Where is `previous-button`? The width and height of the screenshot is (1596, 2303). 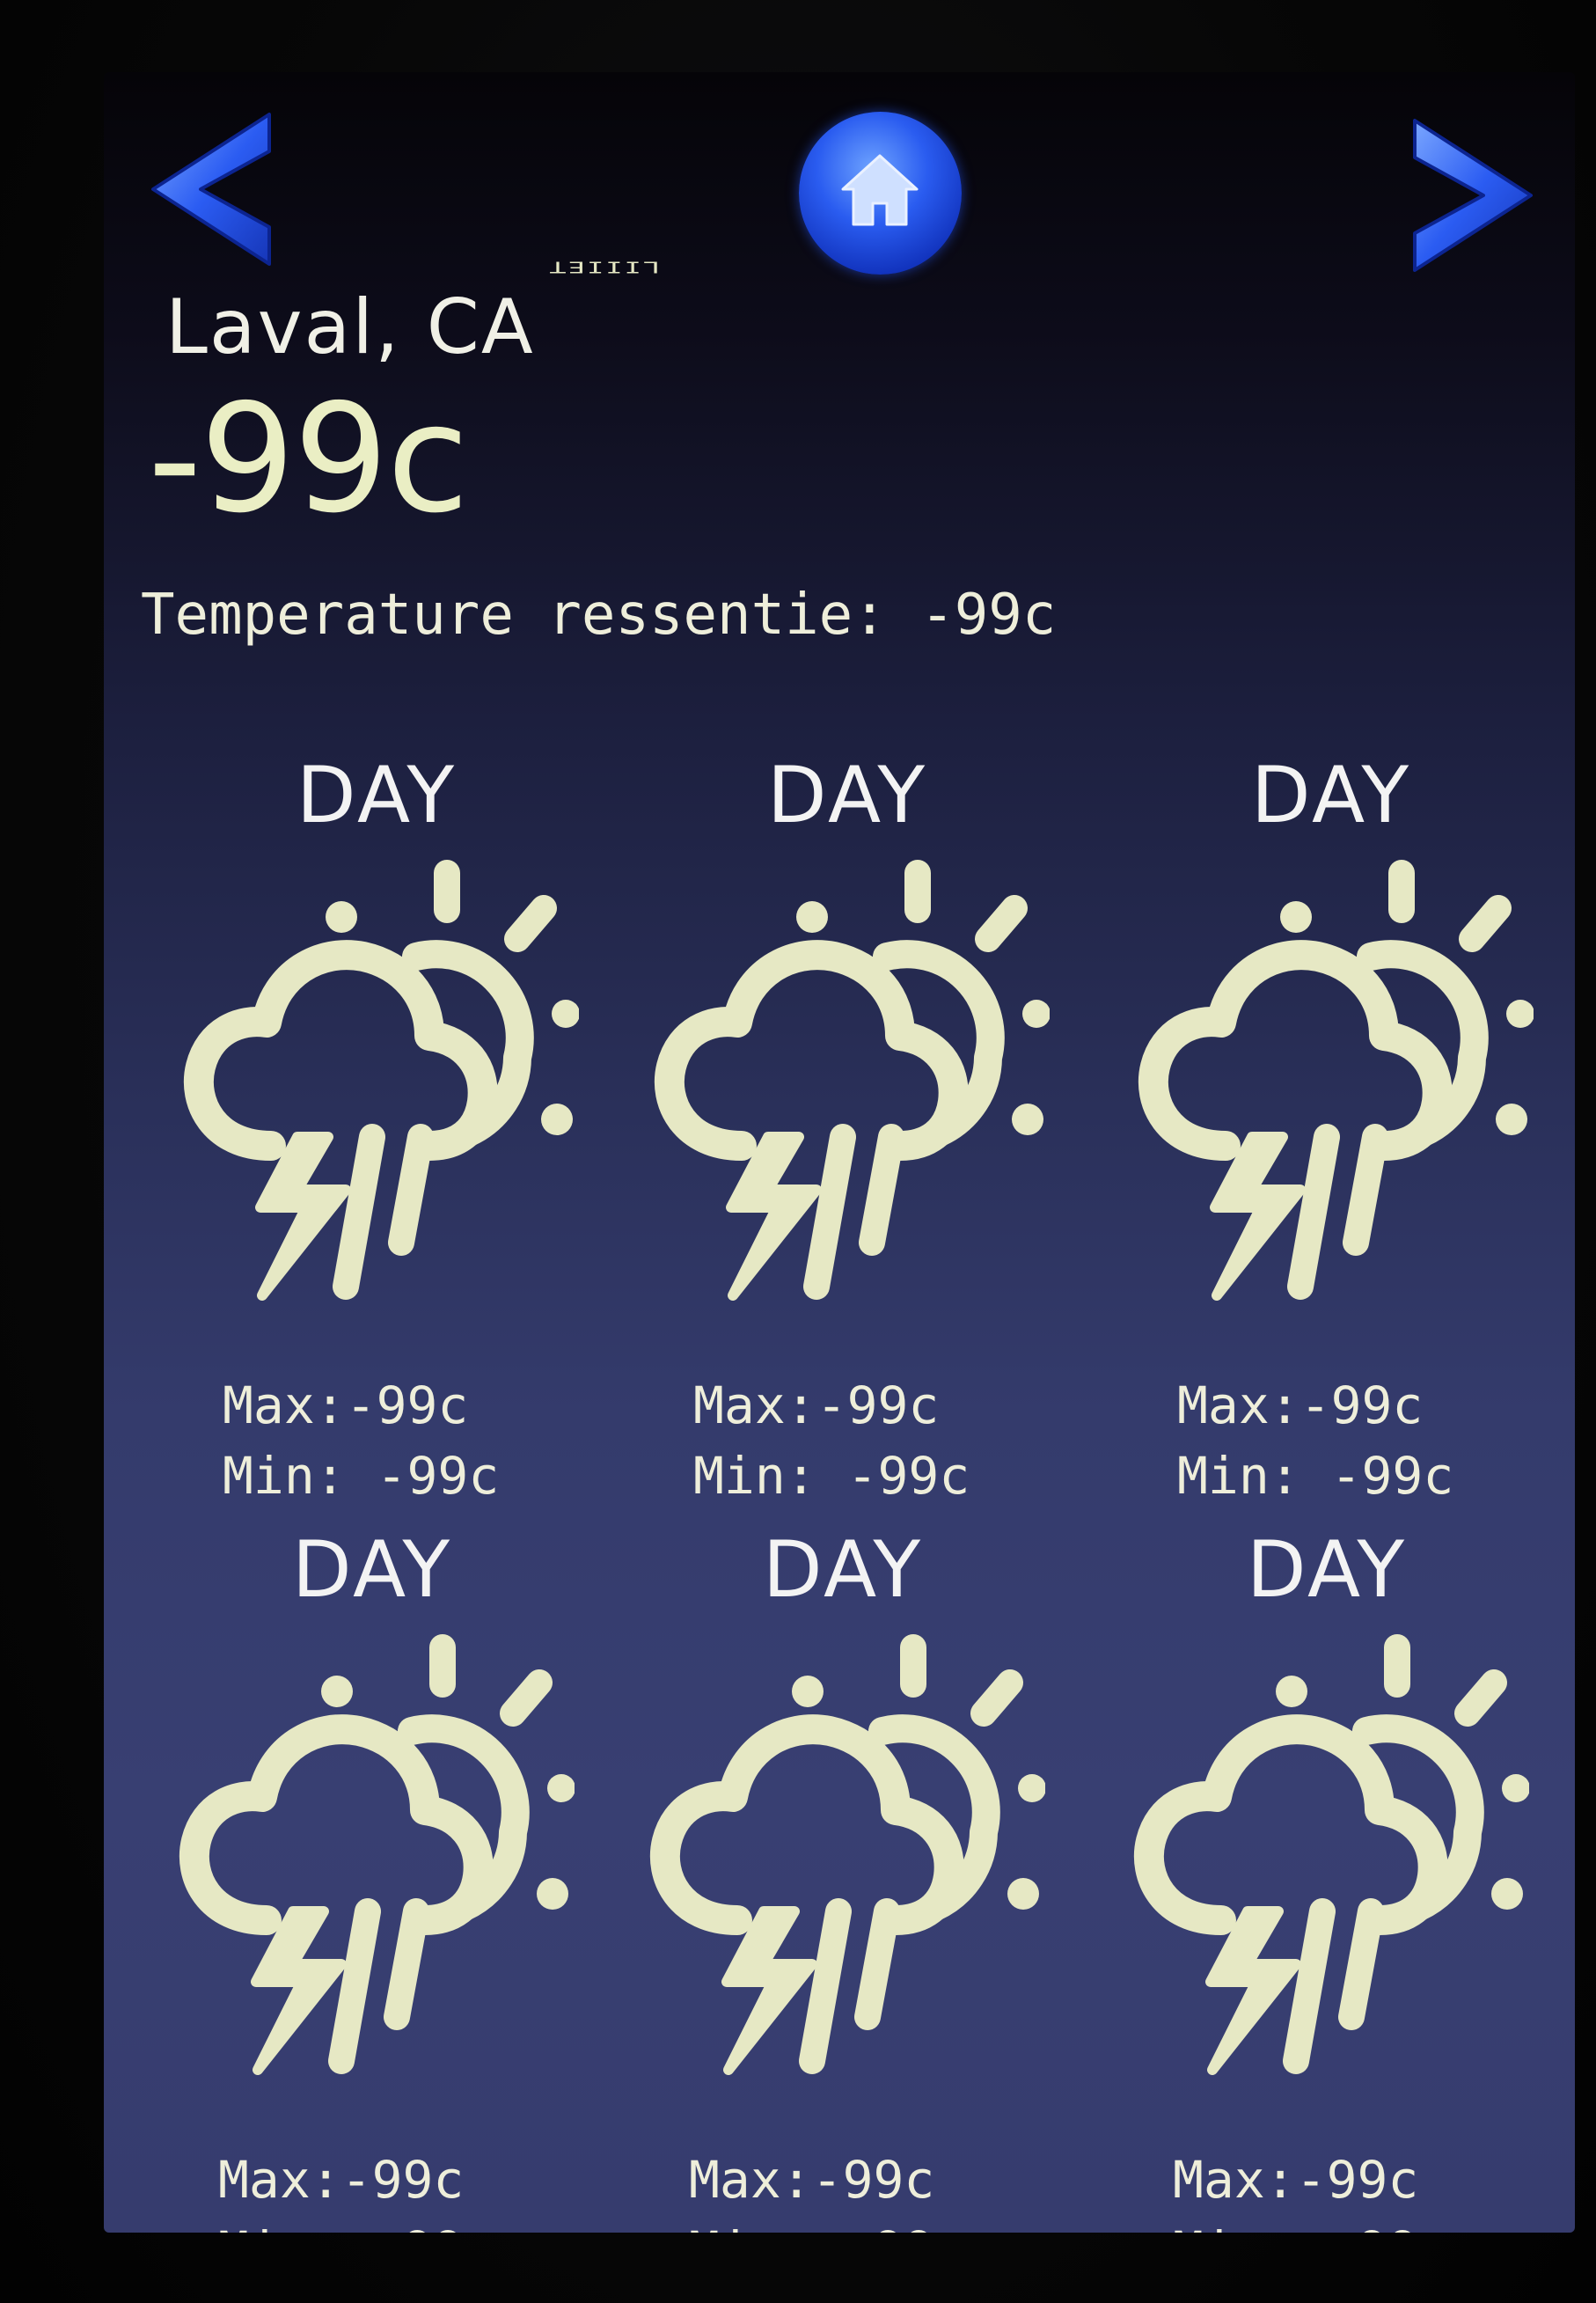
previous-button is located at coordinates (212, 189).